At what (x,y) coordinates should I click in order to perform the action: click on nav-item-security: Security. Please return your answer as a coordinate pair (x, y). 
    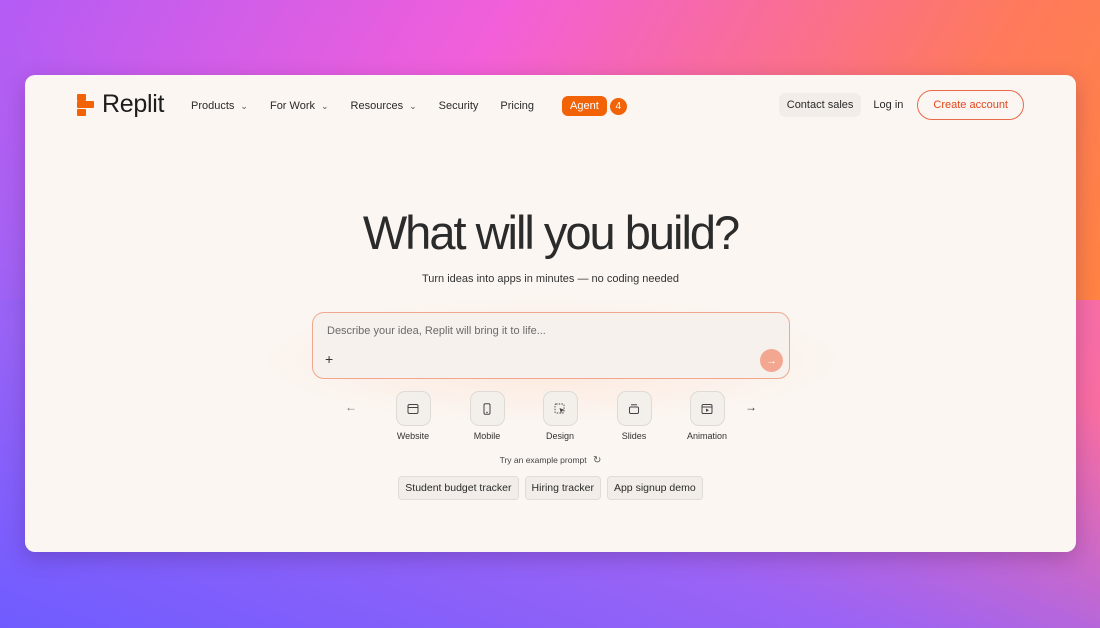
    Looking at the image, I should click on (459, 106).